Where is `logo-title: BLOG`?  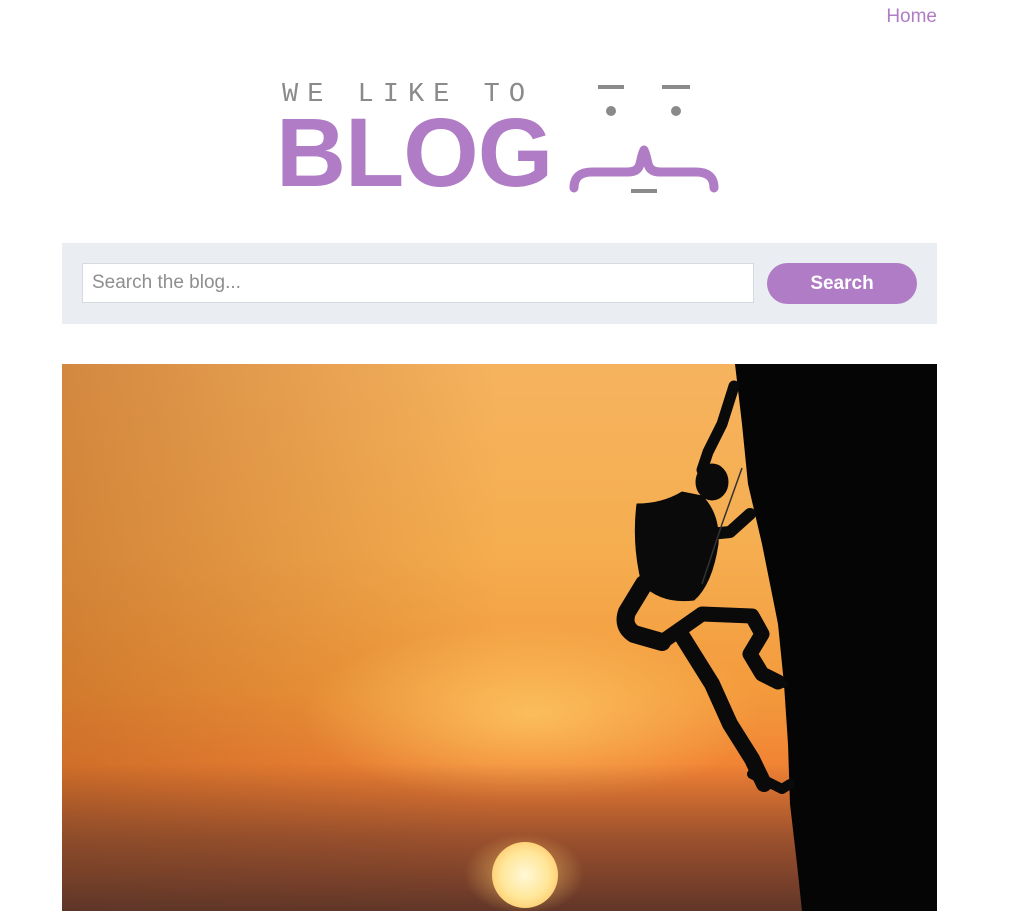 logo-title: BLOG is located at coordinates (414, 152).